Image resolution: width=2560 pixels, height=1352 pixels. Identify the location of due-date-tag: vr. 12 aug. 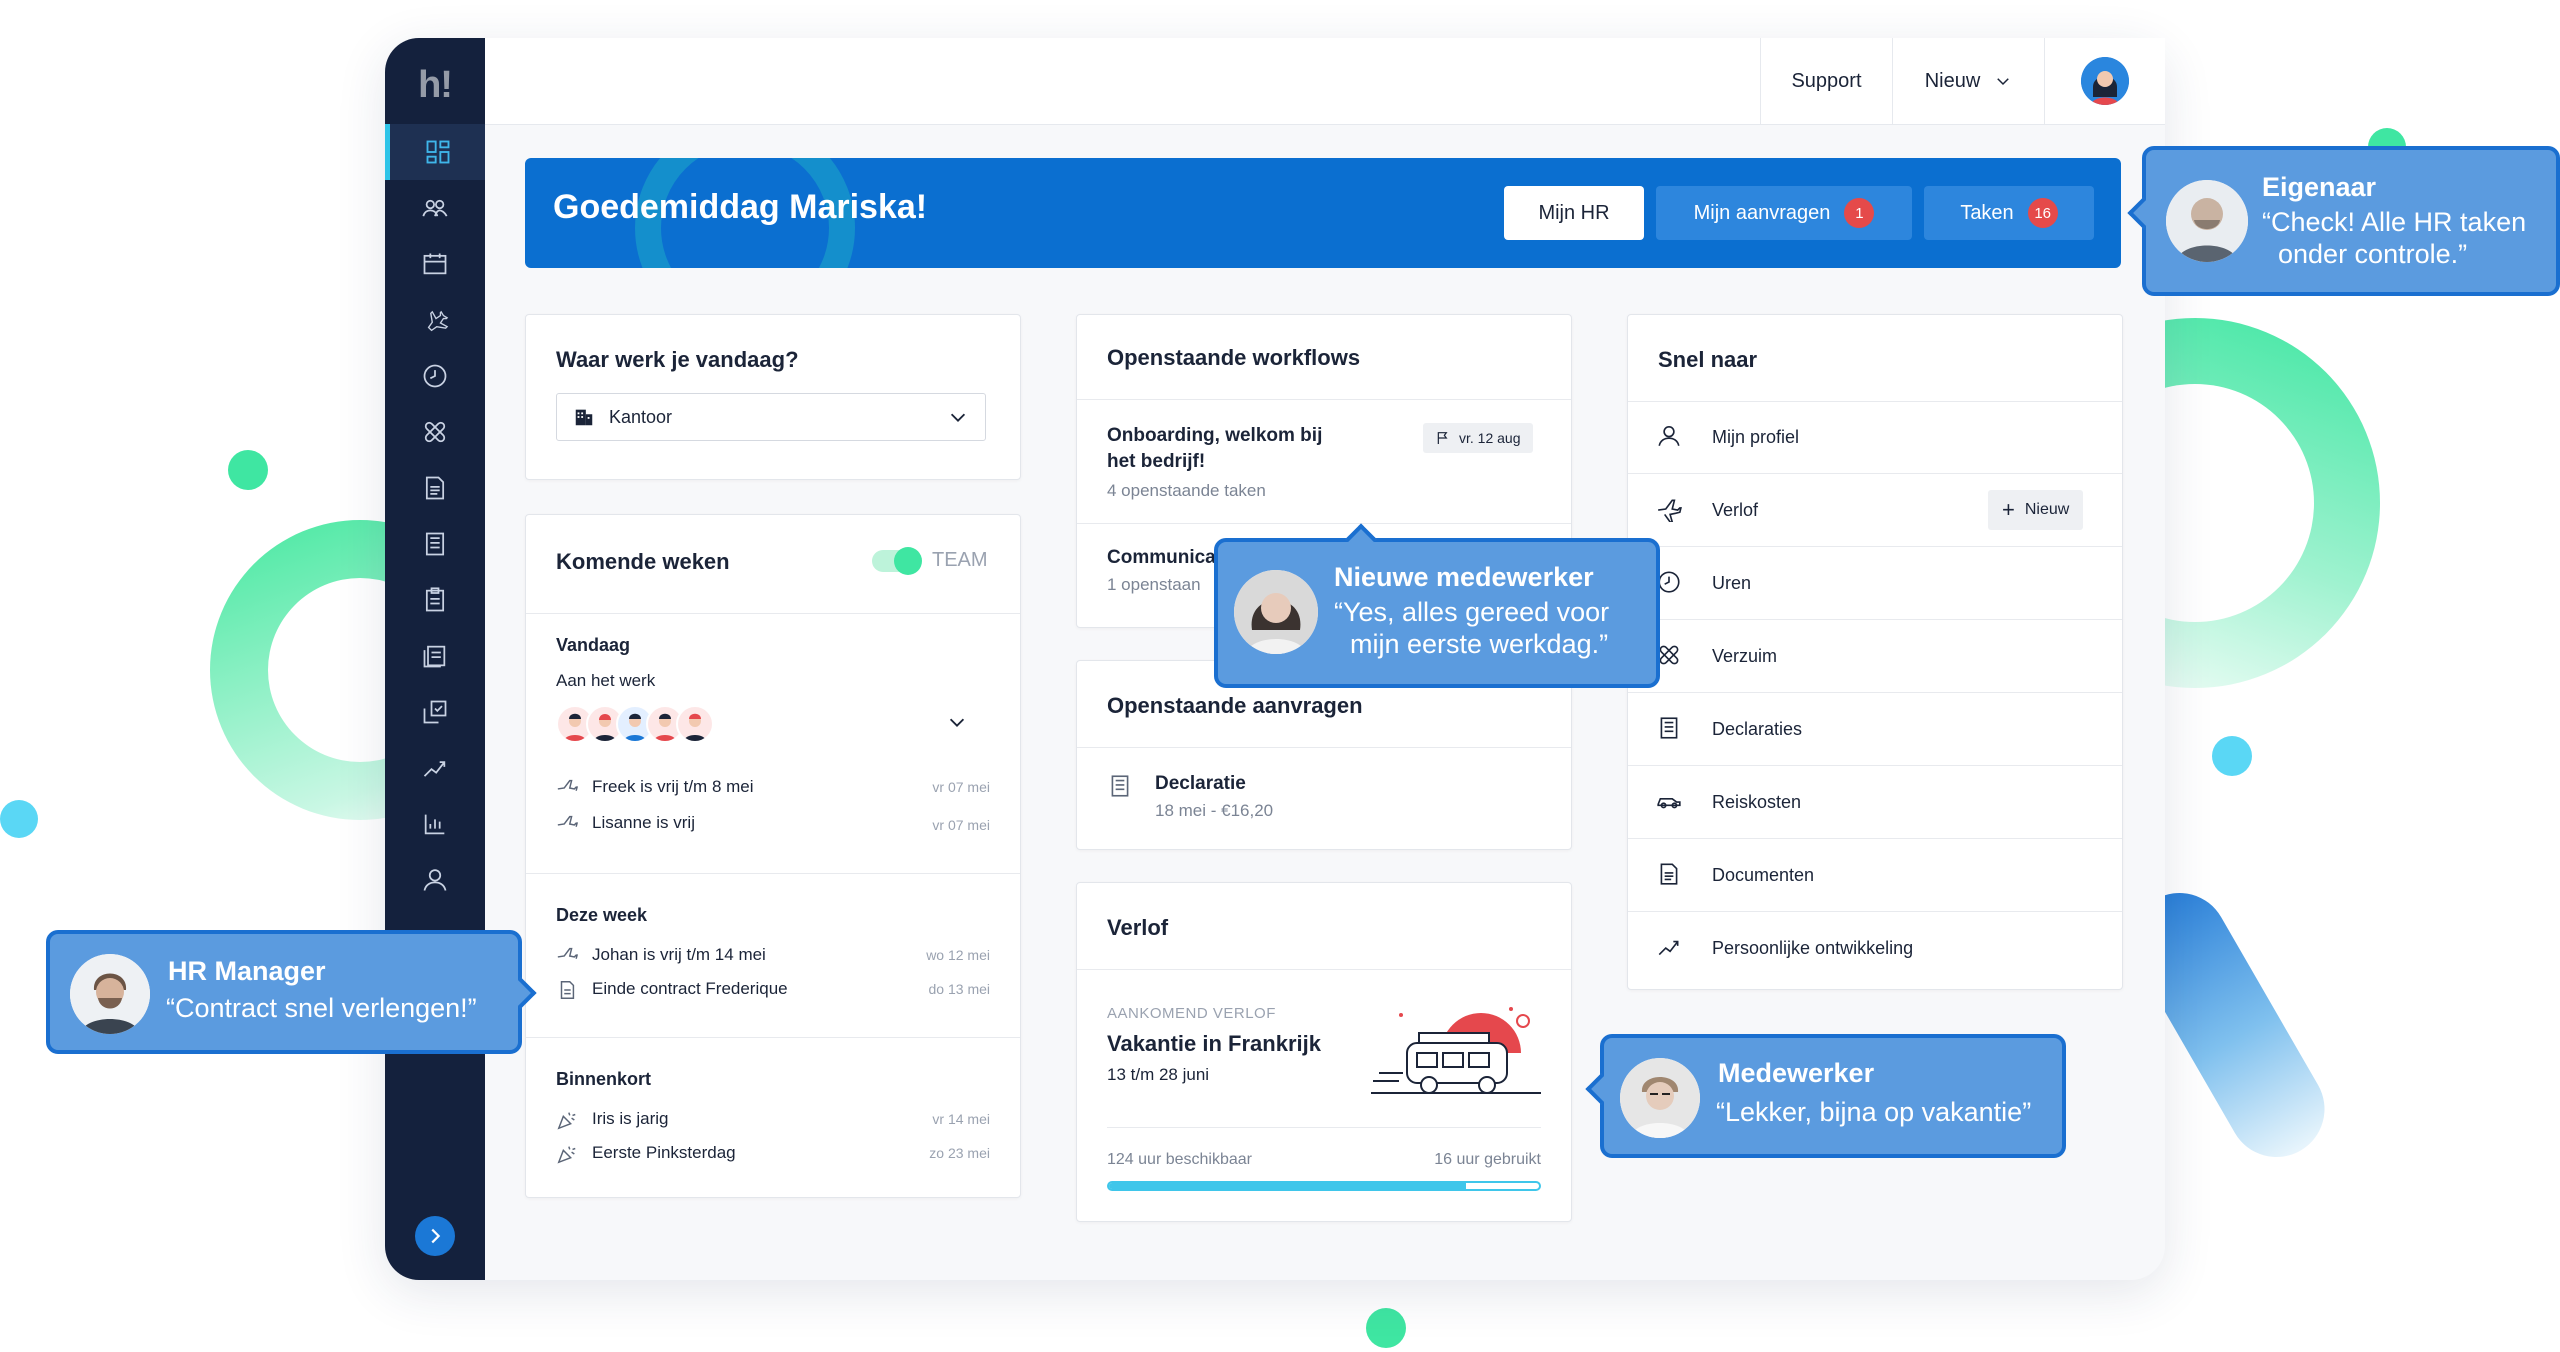
(1478, 438).